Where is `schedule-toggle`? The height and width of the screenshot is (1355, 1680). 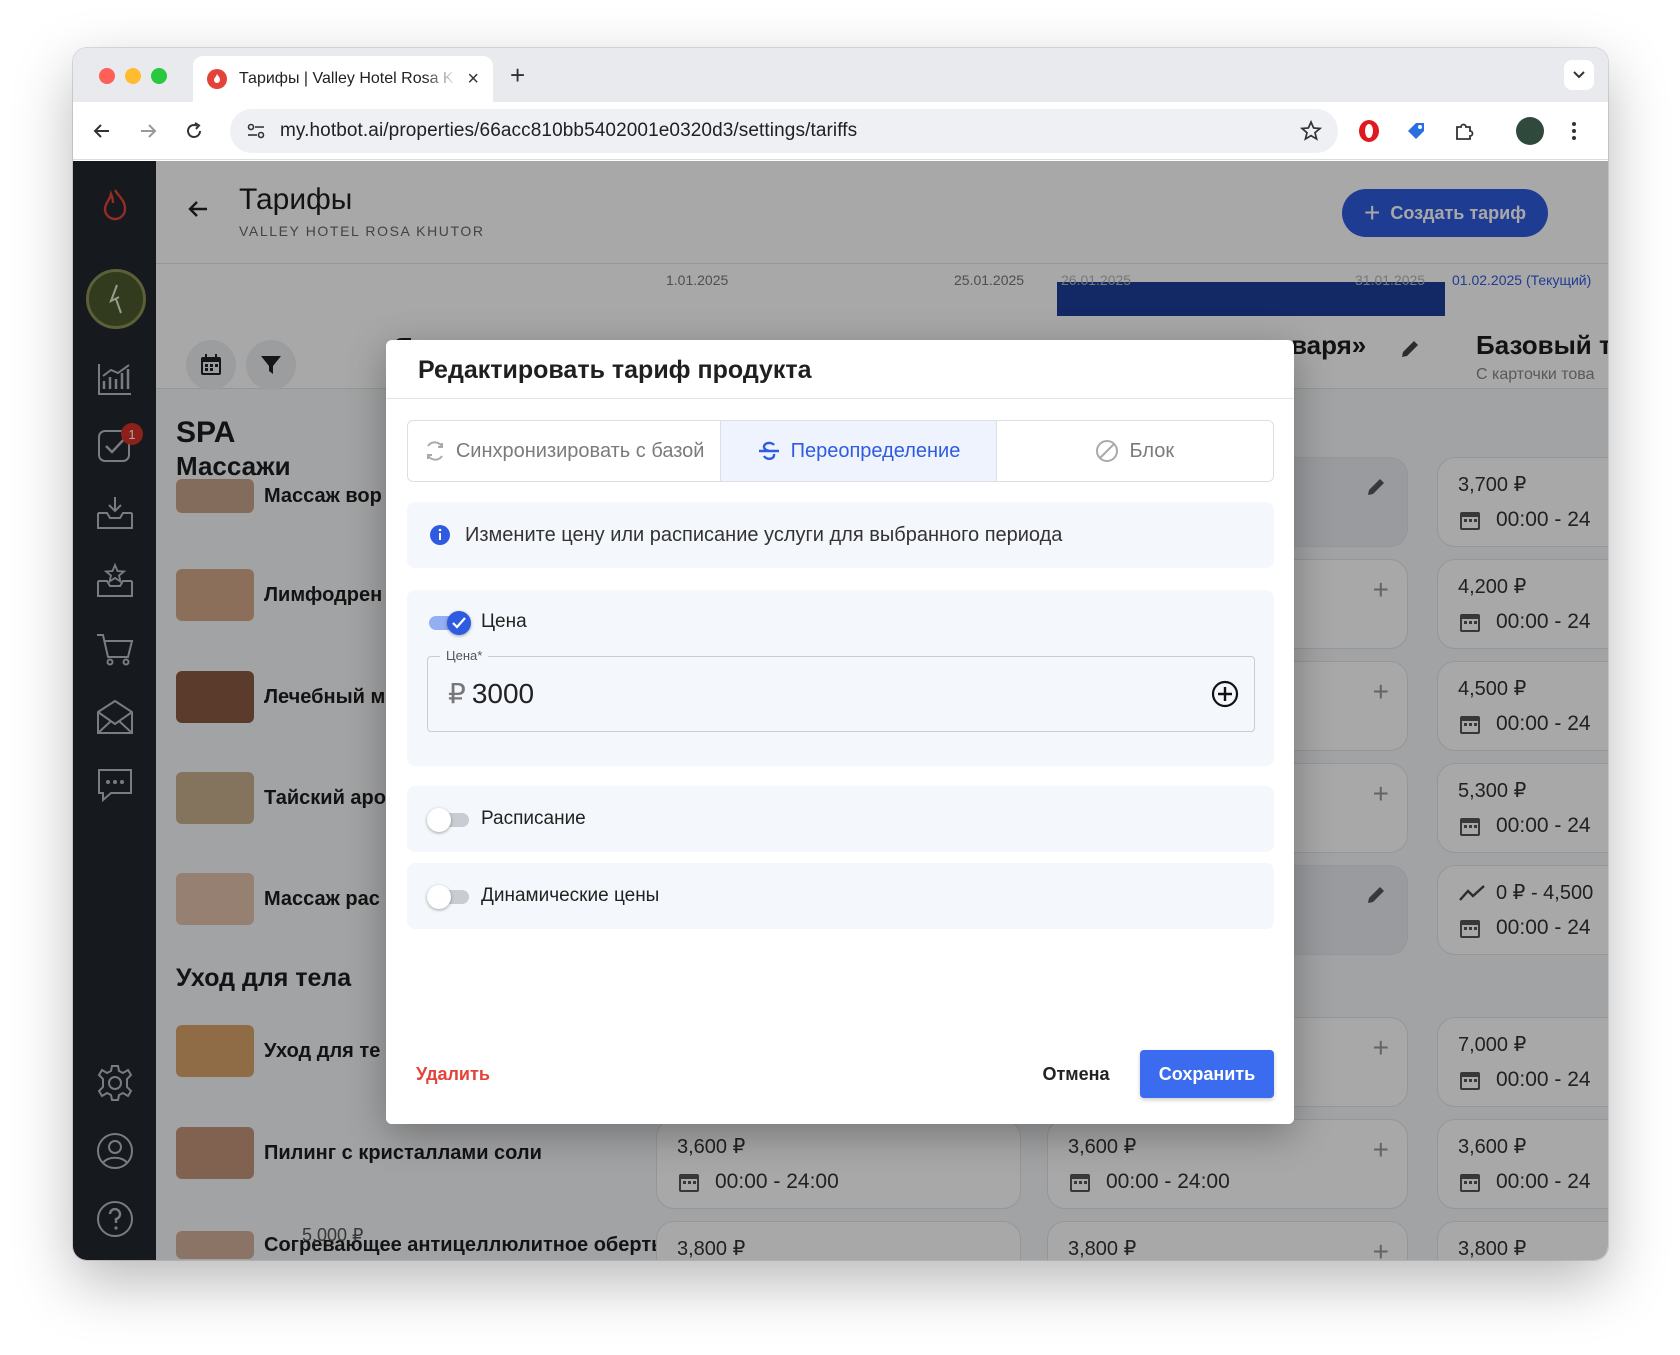 schedule-toggle is located at coordinates (450, 819).